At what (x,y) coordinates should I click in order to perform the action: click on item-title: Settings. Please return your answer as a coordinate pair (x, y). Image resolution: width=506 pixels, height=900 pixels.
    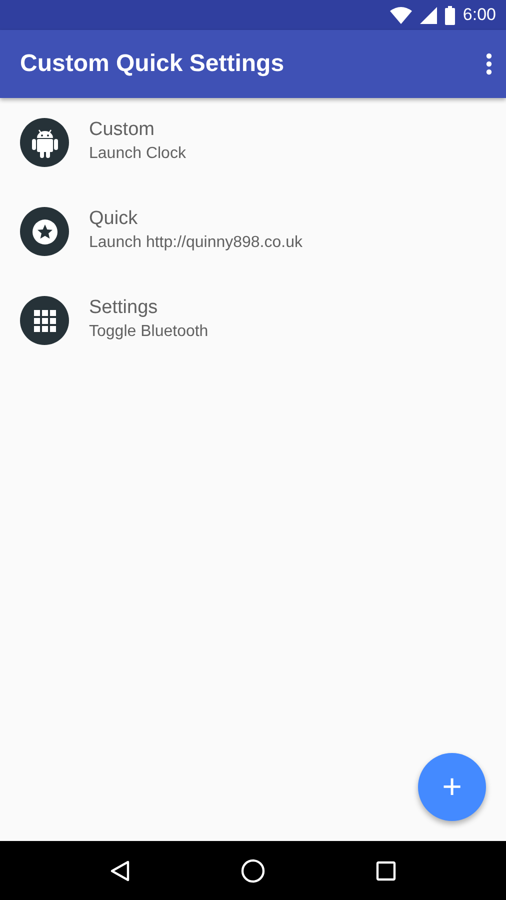
    Looking at the image, I should click on (124, 307).